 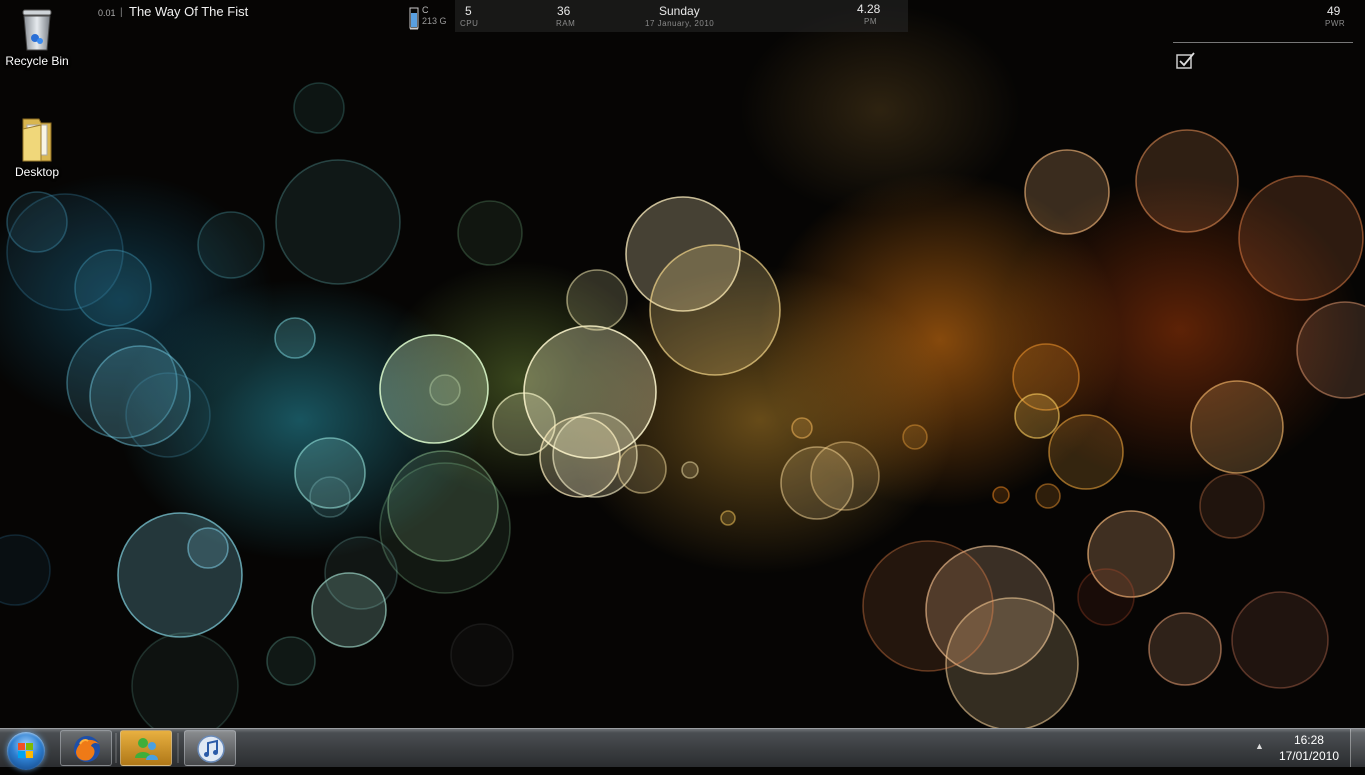 I want to click on taskbar: ▲ 16:28 17/01/2010, so click(x=682, y=749).